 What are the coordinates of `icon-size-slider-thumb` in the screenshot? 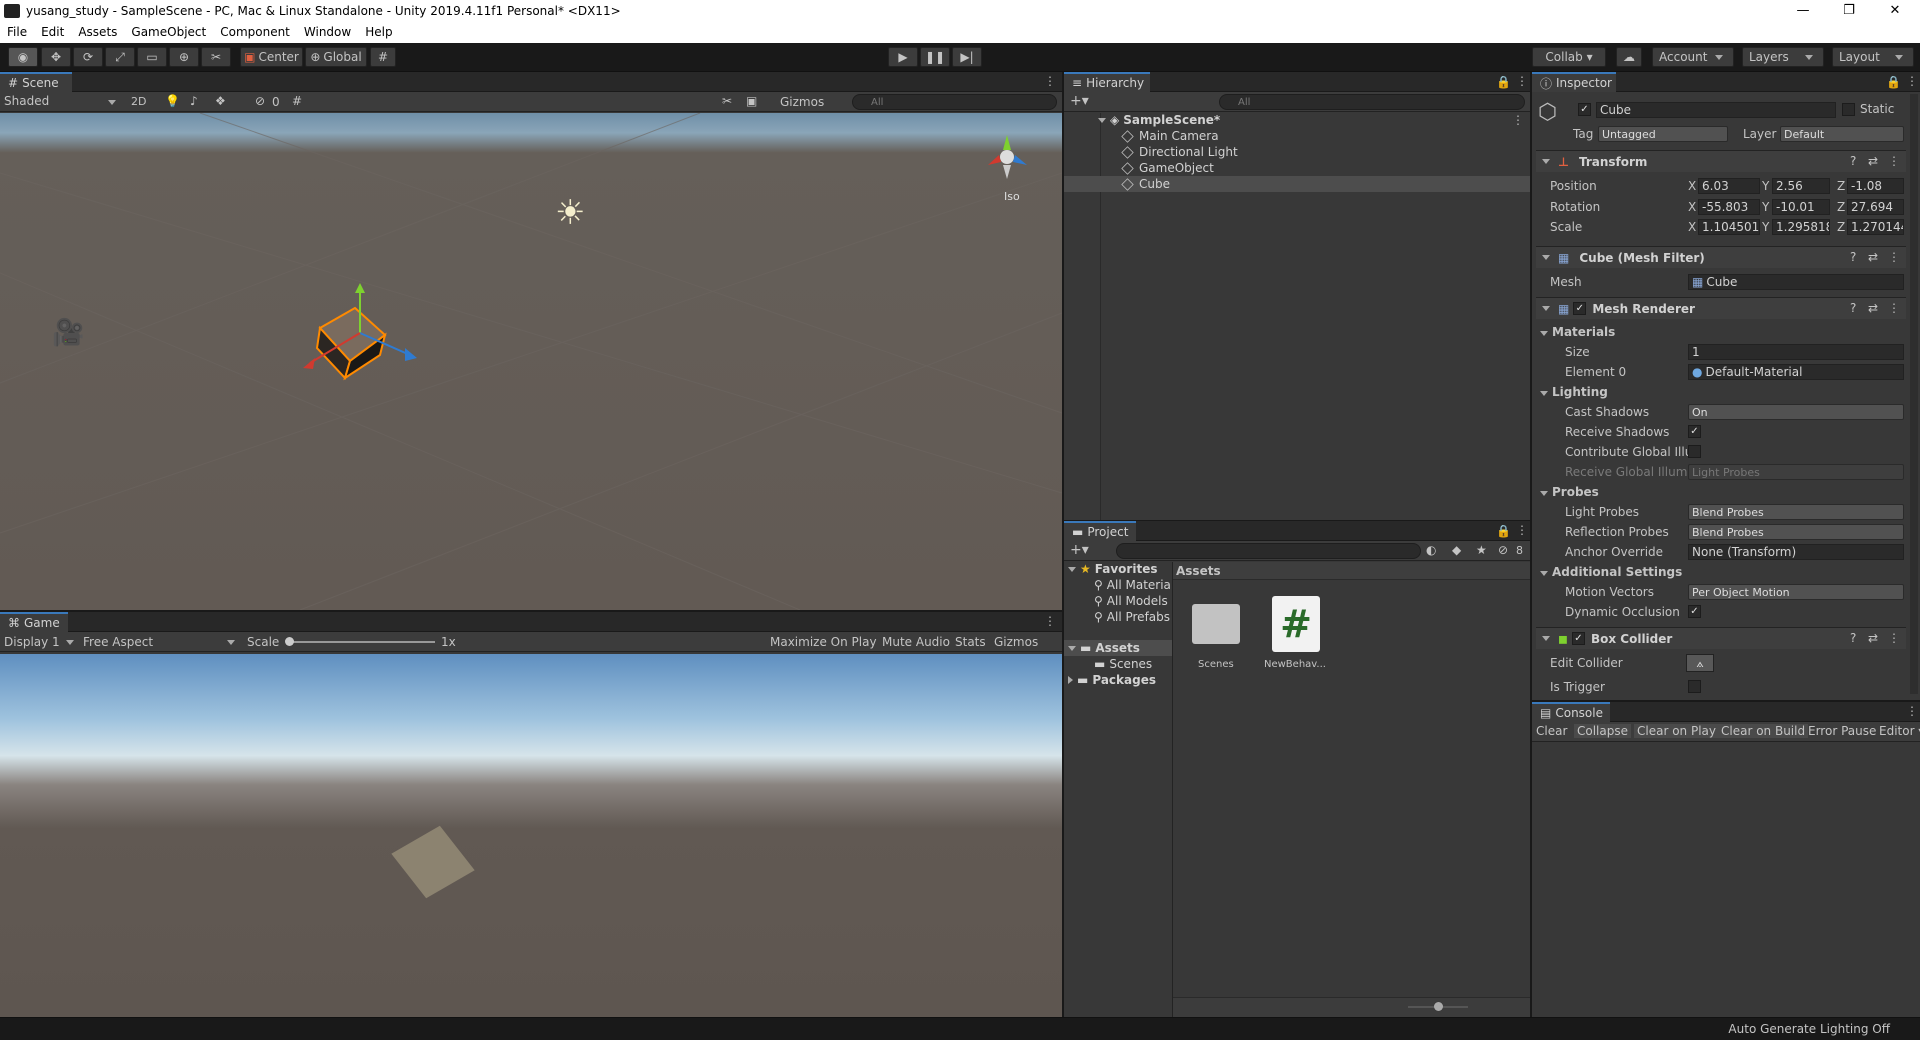 It's located at (1438, 1006).